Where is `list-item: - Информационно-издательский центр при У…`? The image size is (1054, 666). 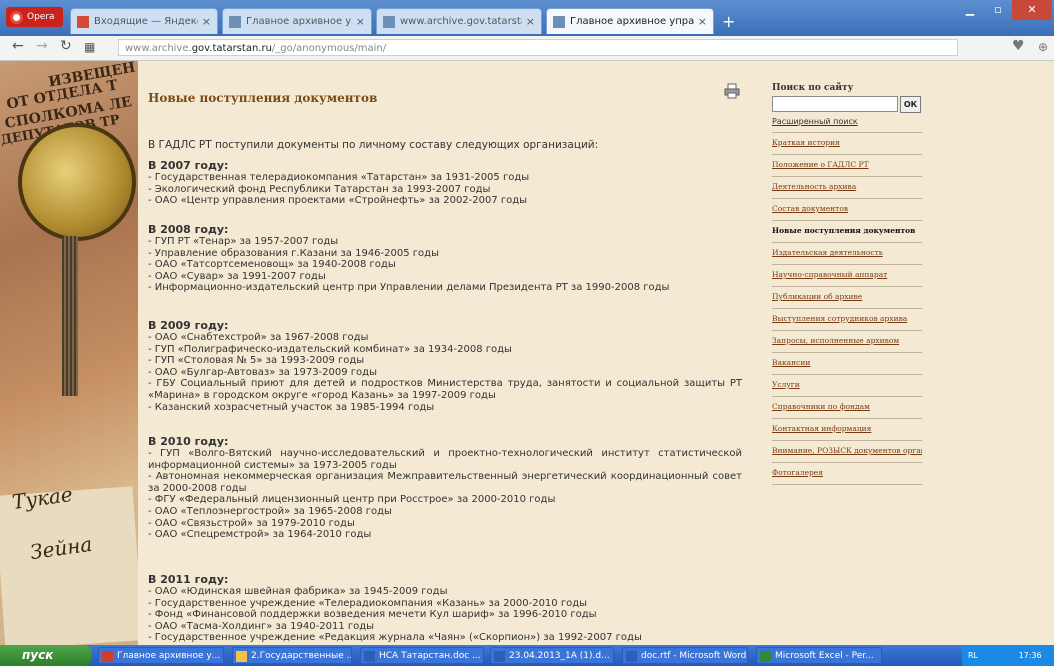 list-item: - Информационно-издательский центр при У… is located at coordinates (409, 288).